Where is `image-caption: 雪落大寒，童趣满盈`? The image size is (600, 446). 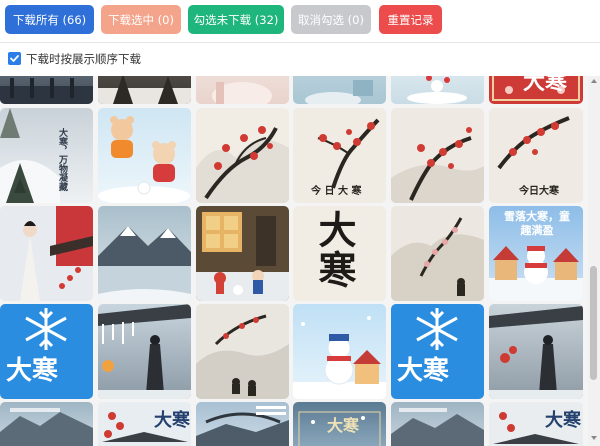
image-caption: 雪落大寒，童趣满盈 is located at coordinates (537, 223).